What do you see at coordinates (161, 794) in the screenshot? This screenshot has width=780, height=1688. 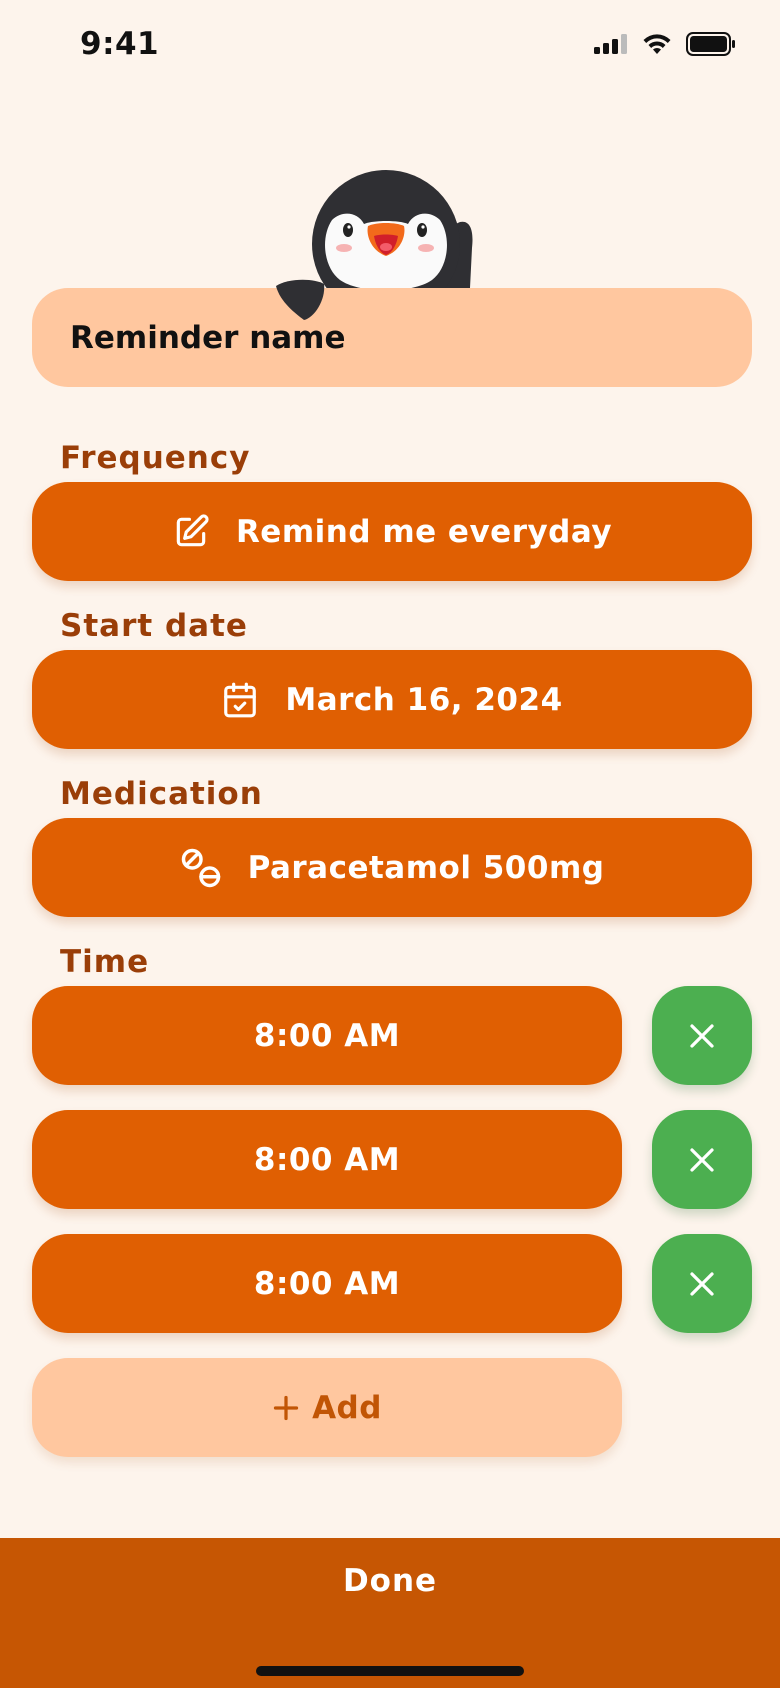 I see `medication-label: Medication` at bounding box center [161, 794].